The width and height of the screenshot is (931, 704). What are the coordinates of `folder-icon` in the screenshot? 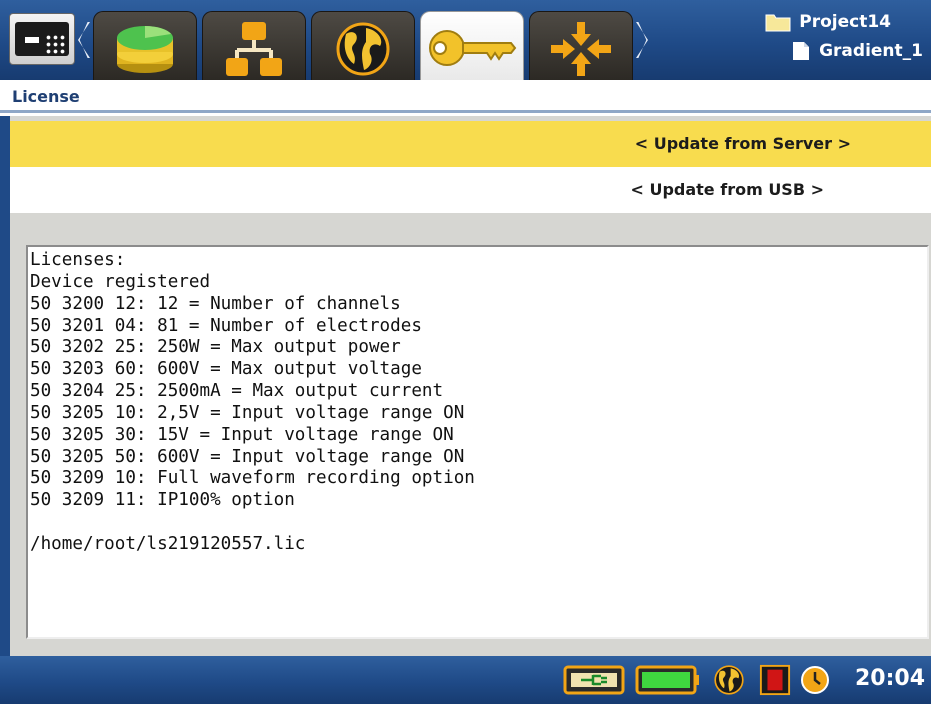 It's located at (778, 23).